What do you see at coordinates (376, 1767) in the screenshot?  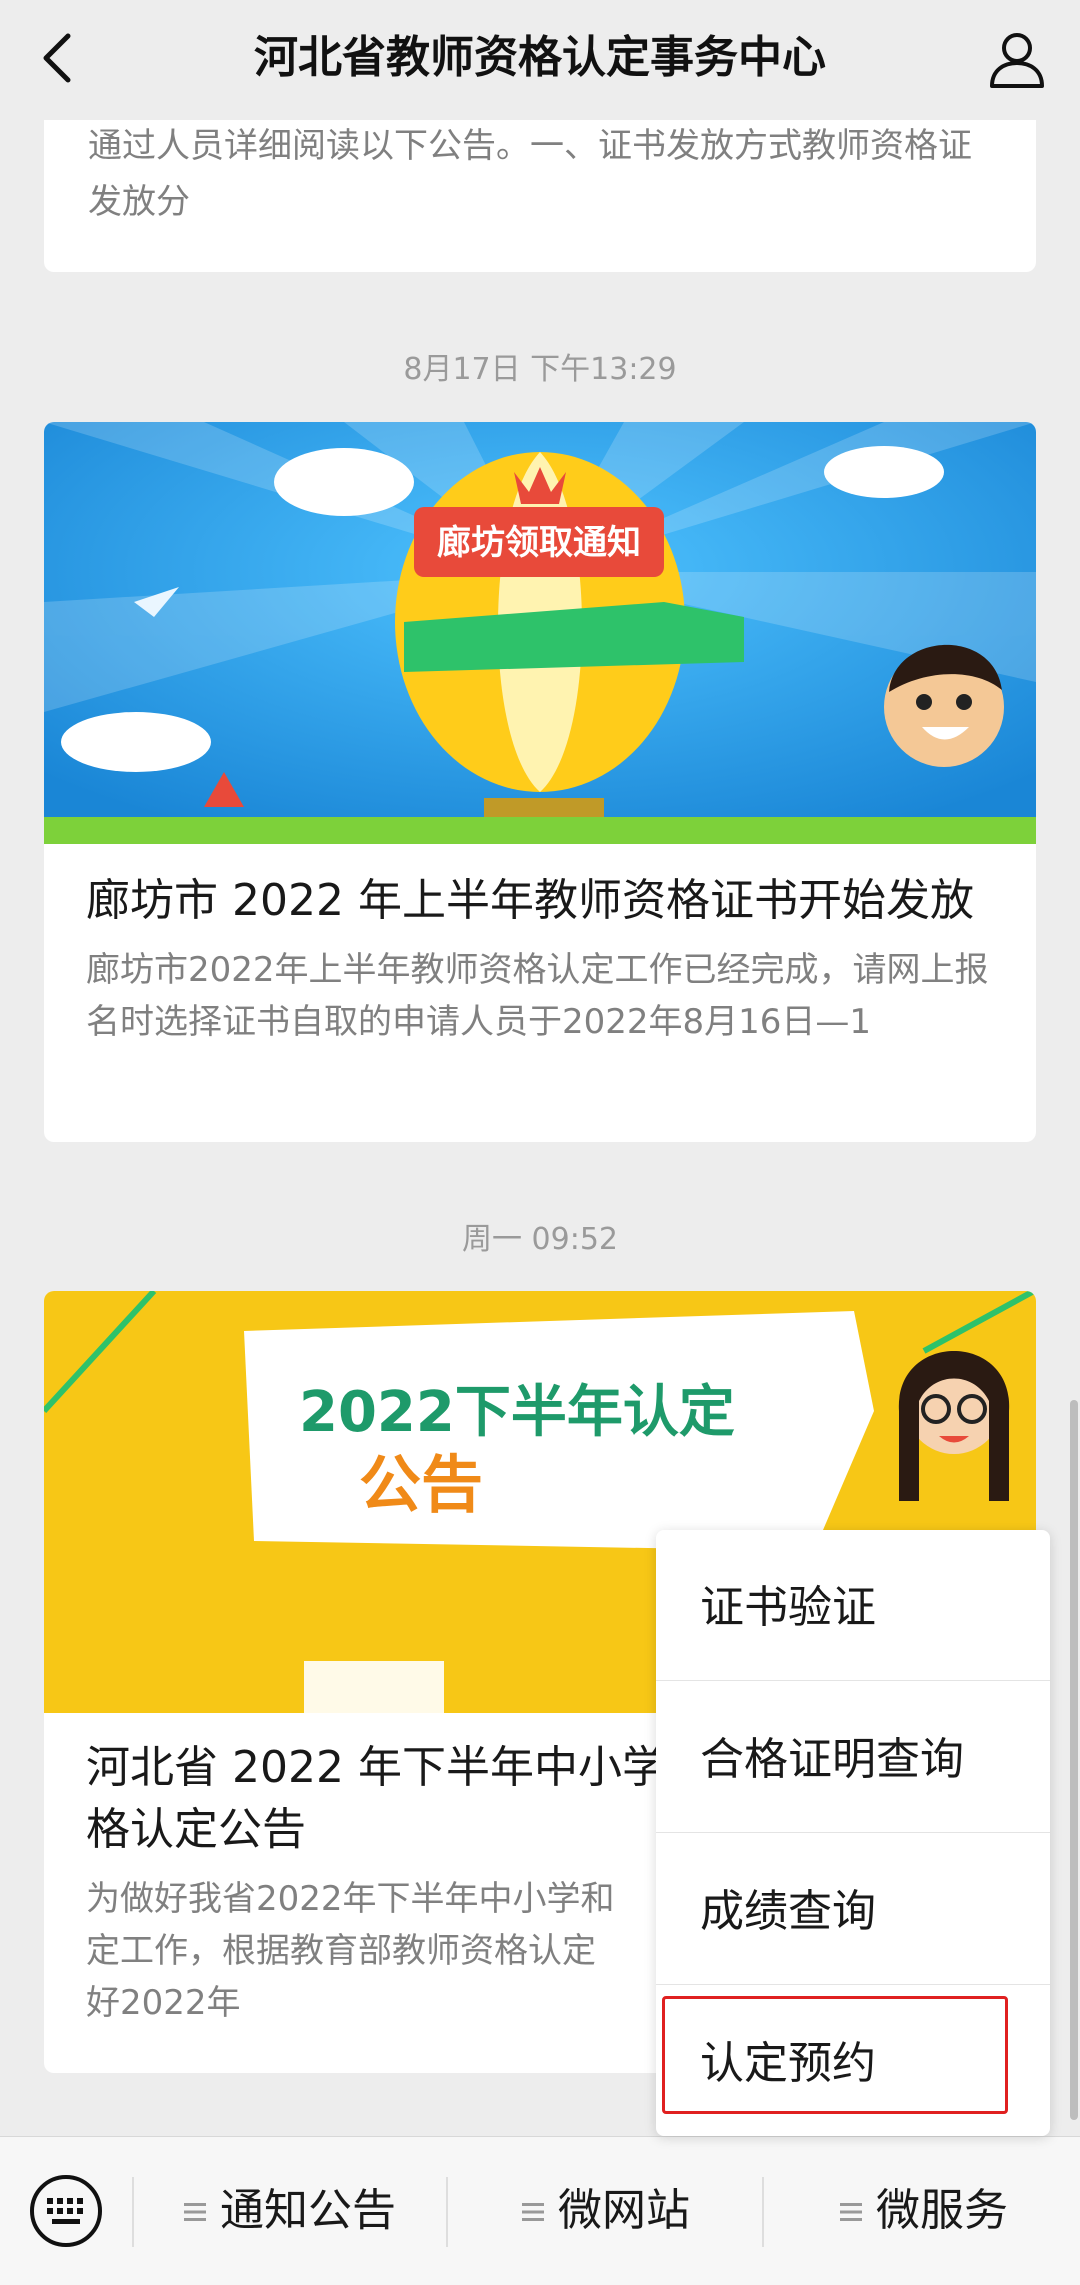 I see `article-title-line-1: 河北省 2022 年下半年中小学` at bounding box center [376, 1767].